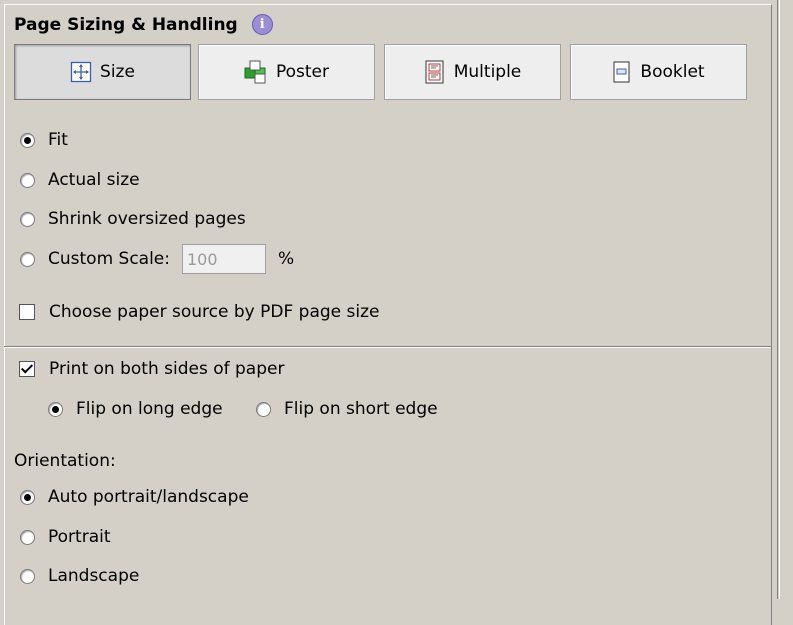 The image size is (793, 625). I want to click on landscape-label: Landscape, so click(94, 576).